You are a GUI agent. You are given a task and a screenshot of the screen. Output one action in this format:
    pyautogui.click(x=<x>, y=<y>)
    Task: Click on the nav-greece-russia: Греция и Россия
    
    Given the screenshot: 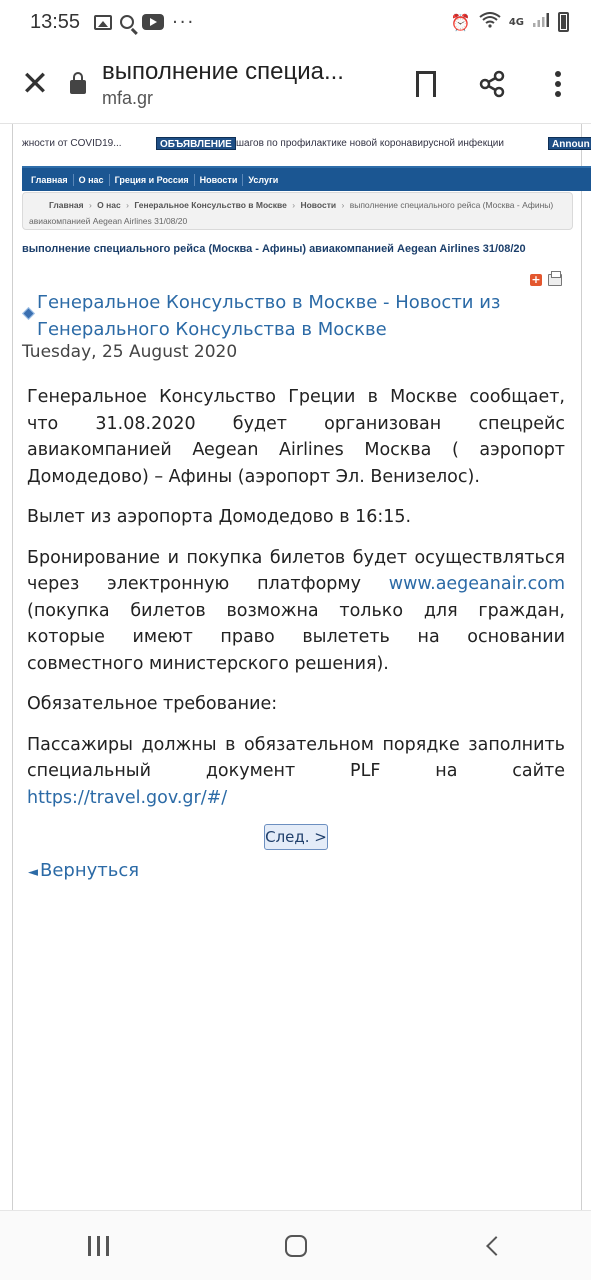 What is the action you would take?
    pyautogui.click(x=152, y=179)
    